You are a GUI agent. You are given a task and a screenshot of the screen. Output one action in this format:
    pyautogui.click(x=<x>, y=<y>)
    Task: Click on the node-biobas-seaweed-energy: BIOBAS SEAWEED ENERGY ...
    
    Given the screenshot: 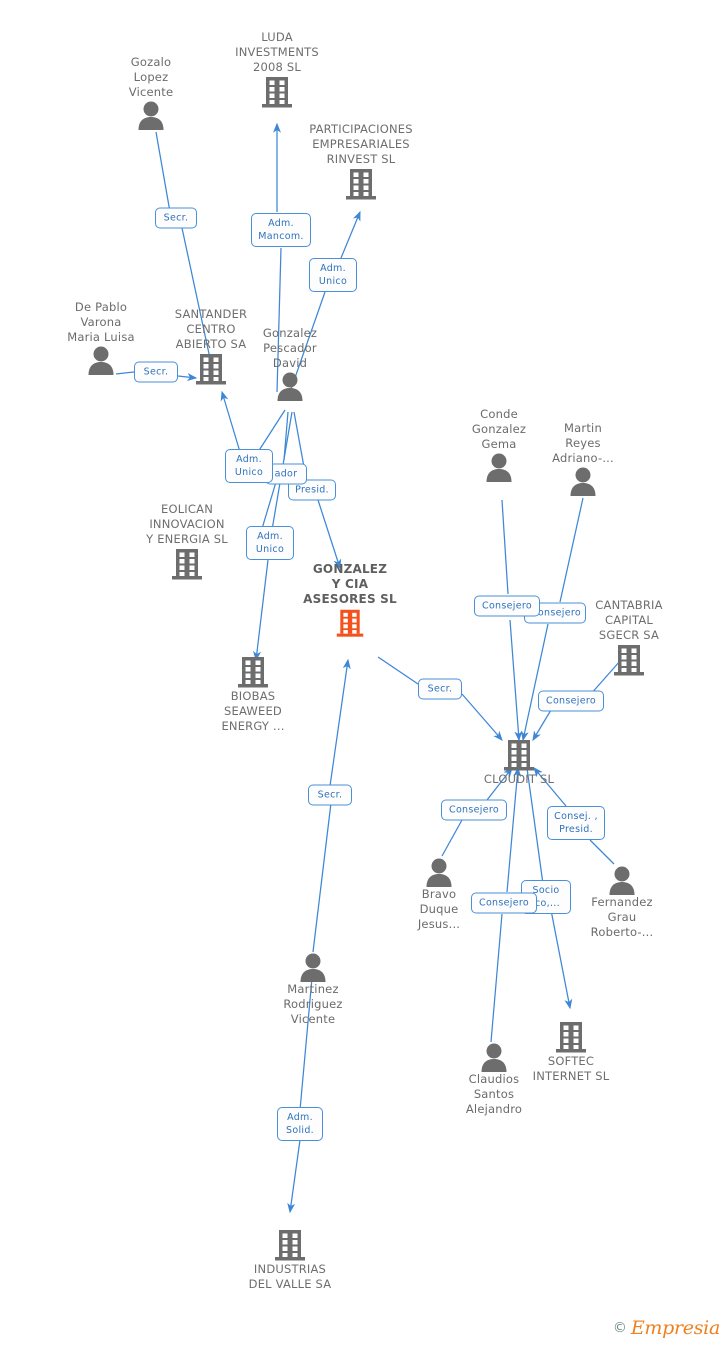 What is the action you would take?
    pyautogui.click(x=253, y=694)
    